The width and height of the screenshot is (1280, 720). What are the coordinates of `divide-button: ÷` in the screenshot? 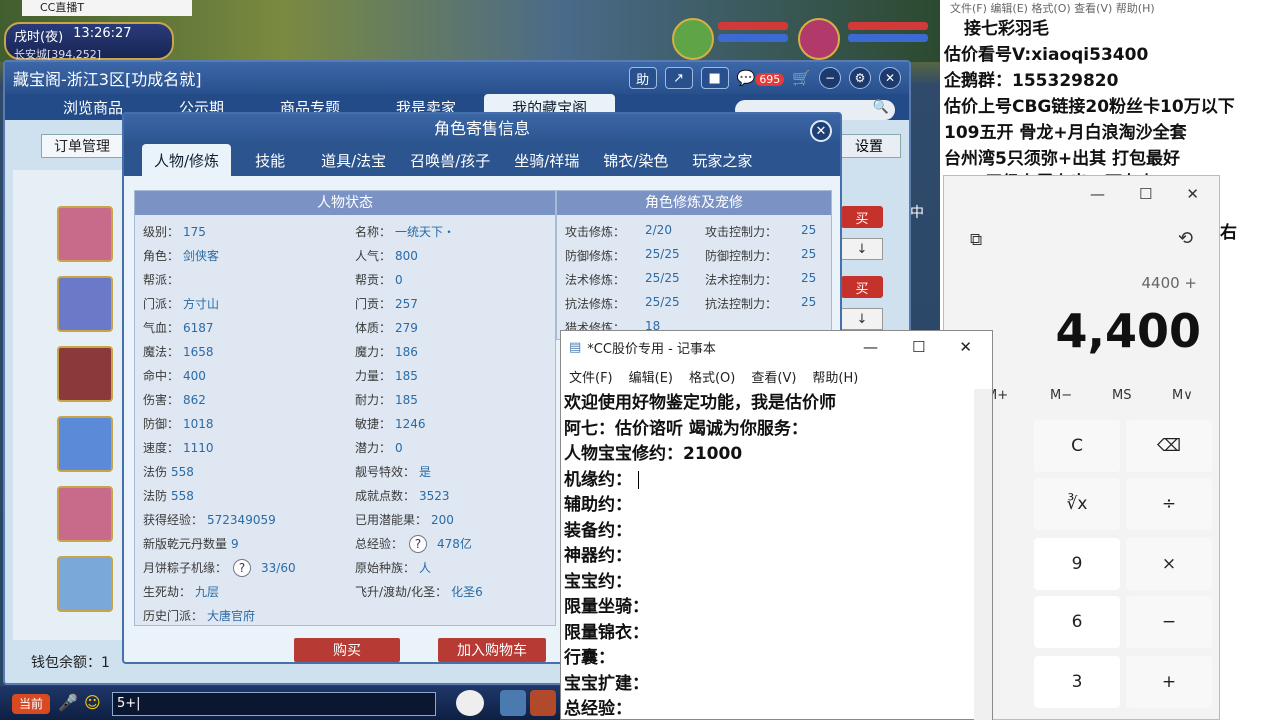 It's located at (1169, 504).